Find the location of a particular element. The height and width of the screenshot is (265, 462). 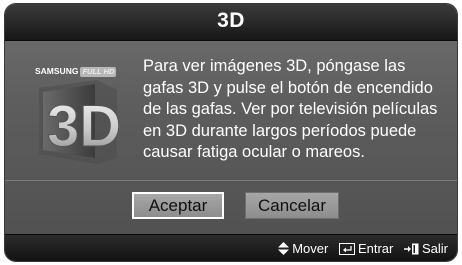

message-line: causar fatiga ocular o mareos. is located at coordinates (254, 152).